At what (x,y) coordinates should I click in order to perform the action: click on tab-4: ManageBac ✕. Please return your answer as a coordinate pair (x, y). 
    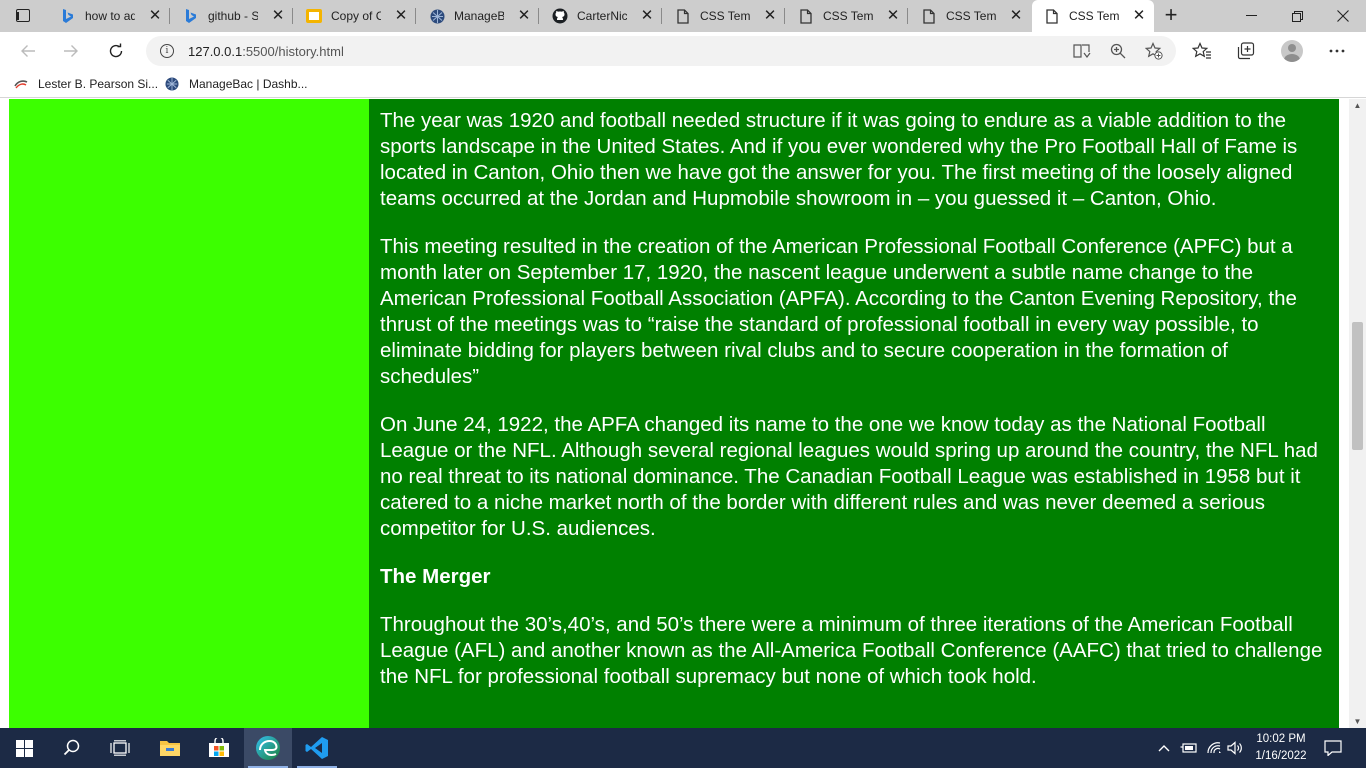
    Looking at the image, I should click on (478, 16).